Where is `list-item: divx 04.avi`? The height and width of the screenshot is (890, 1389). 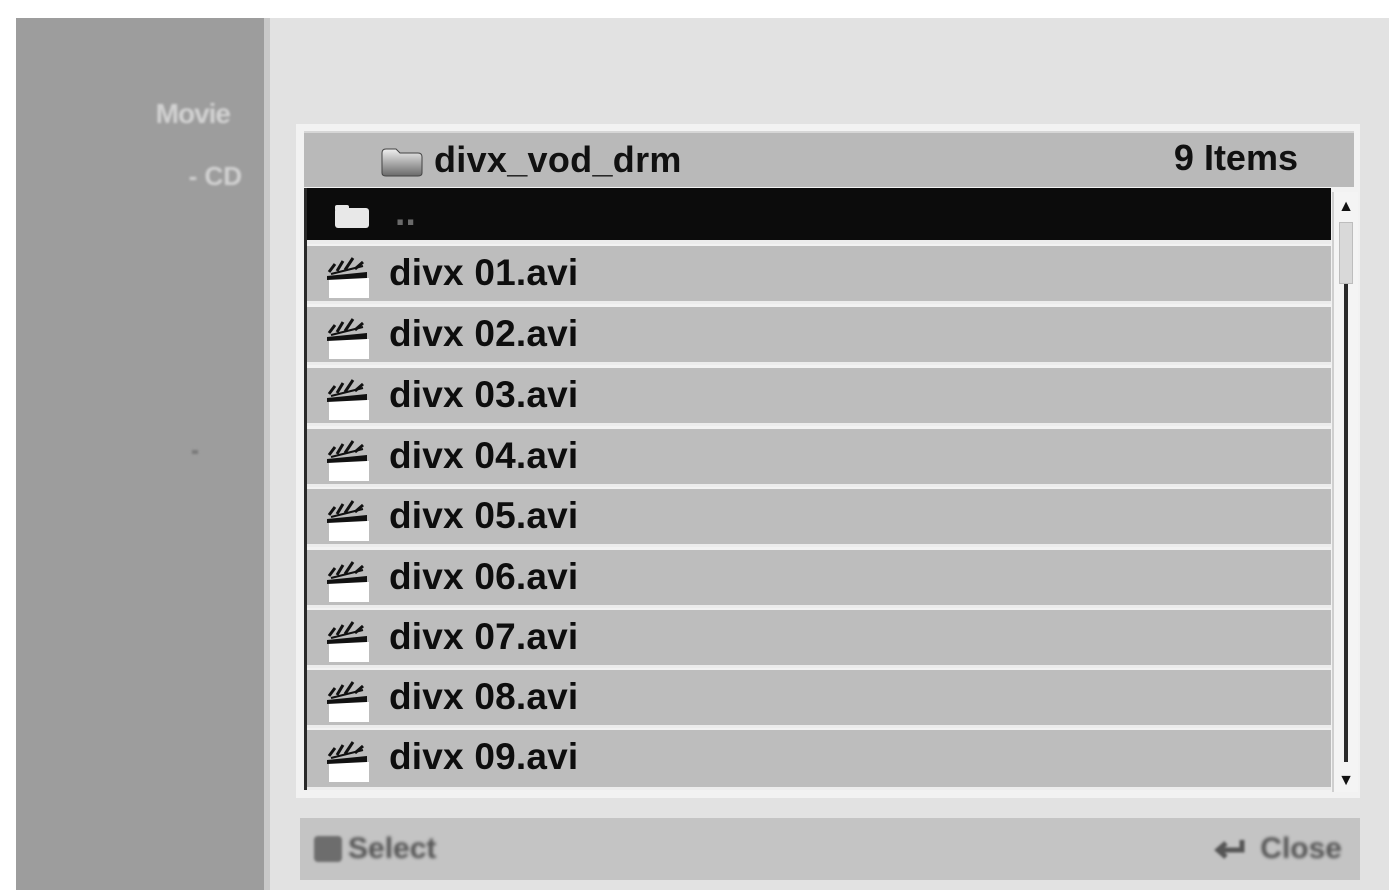
list-item: divx 04.avi is located at coordinates (819, 458).